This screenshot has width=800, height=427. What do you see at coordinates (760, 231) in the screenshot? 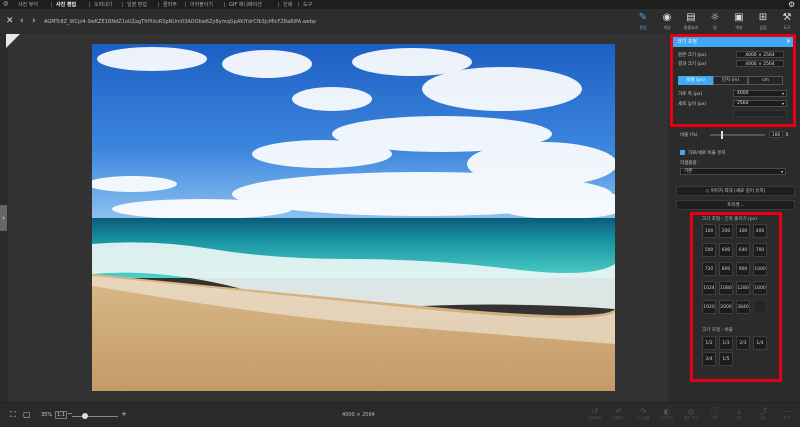
I see `preset-size-cell: 400` at bounding box center [760, 231].